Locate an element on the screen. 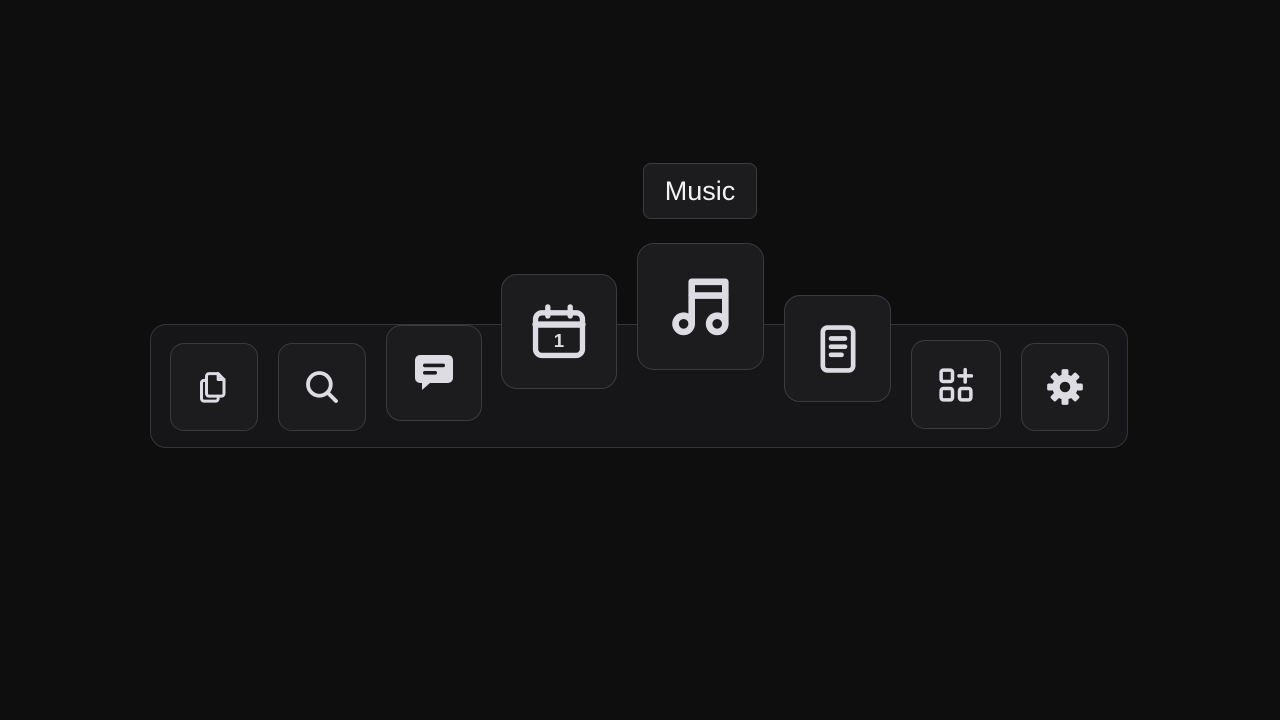 The width and height of the screenshot is (1280, 720). music-note-icon is located at coordinates (700, 306).